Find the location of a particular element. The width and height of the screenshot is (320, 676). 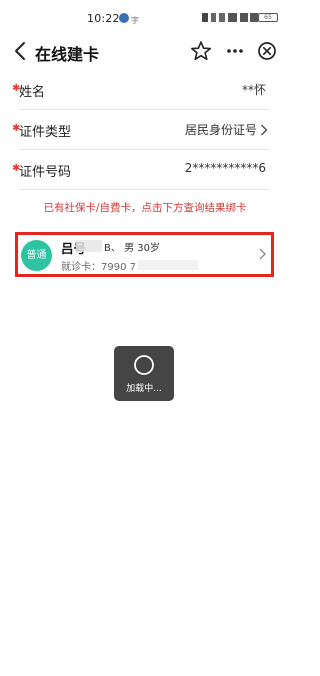

id-type-value: 居民身份证号 is located at coordinates (221, 129).